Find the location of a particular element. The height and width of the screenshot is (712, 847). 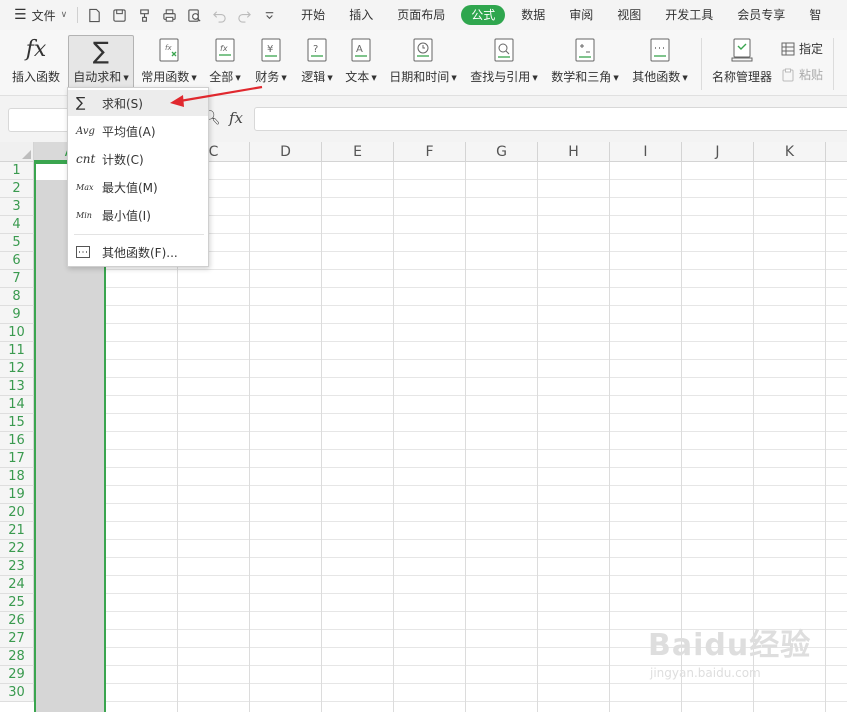

insert-function-button: fx 插入函数 is located at coordinates (36, 64).